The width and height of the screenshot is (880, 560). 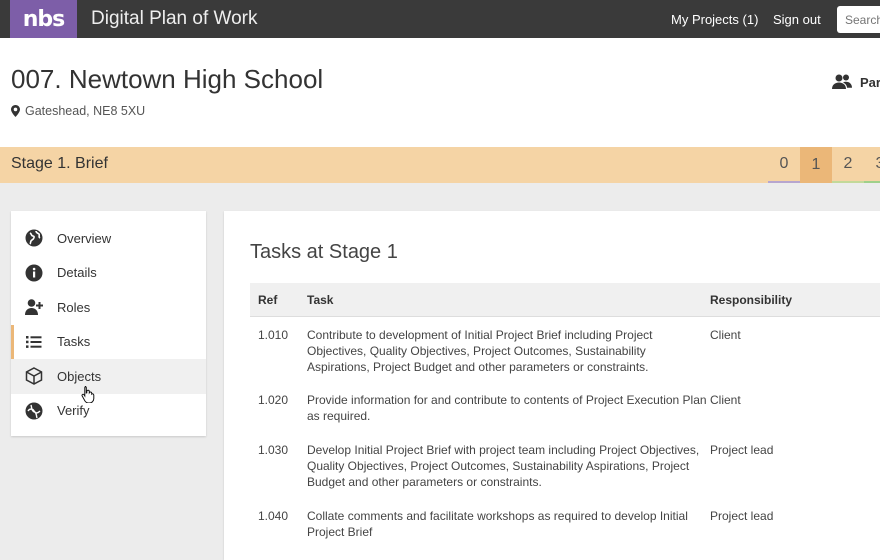 I want to click on project-title: 007. Newtown High School, so click(x=167, y=79).